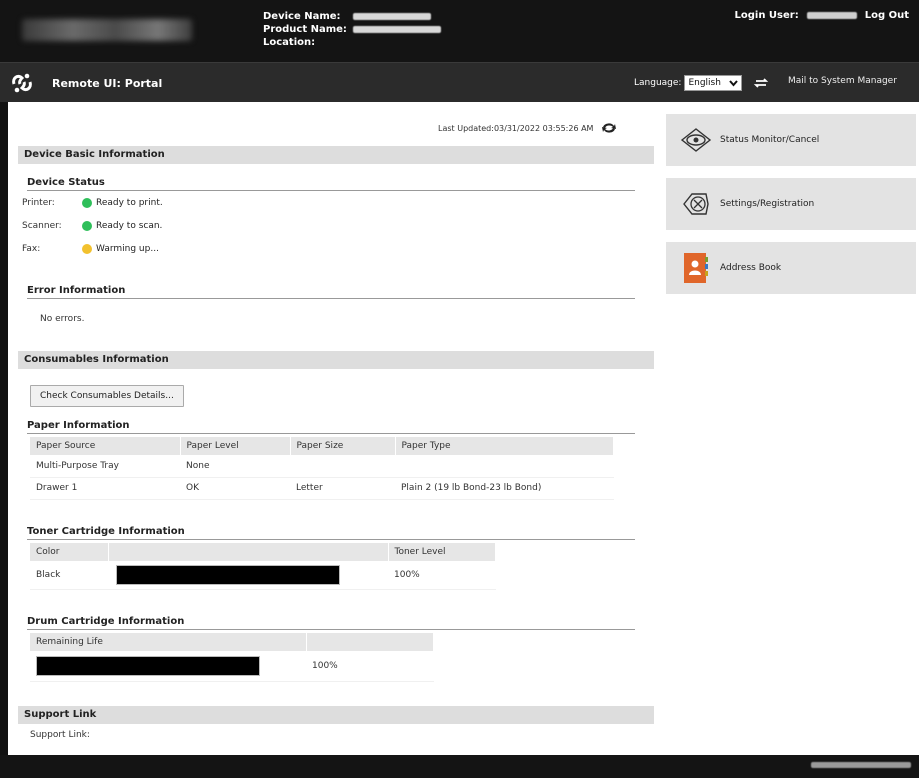  What do you see at coordinates (331, 292) in the screenshot?
I see `error-info-heading: Error Information` at bounding box center [331, 292].